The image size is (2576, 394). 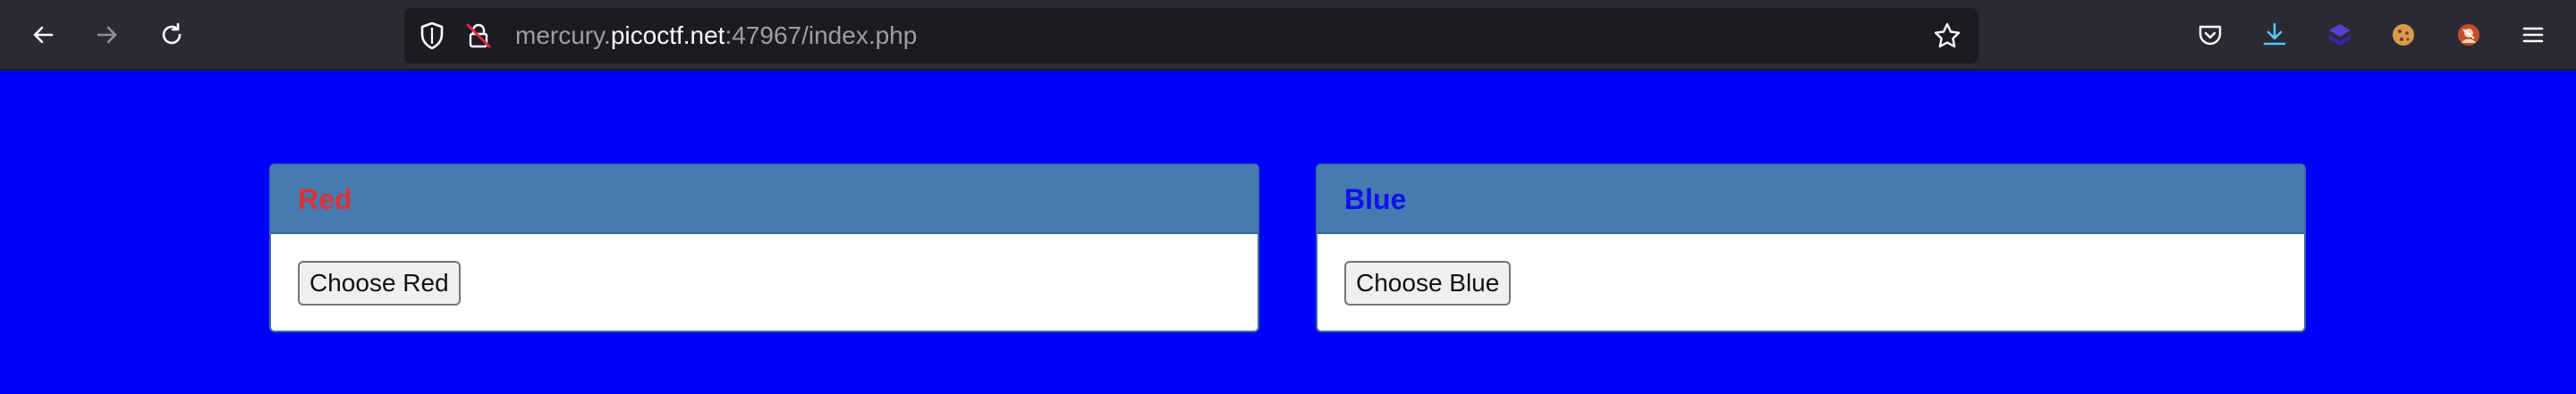 I want to click on reload-icon, so click(x=172, y=33).